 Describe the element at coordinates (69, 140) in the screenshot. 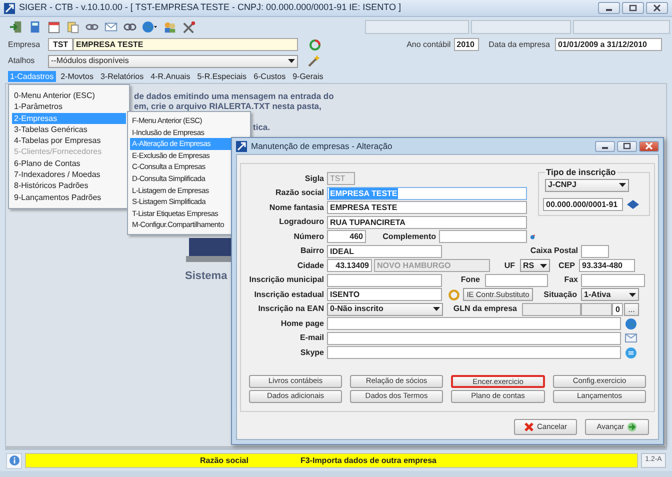

I see `menu-item: 4-Tabelas por Empresas` at that location.